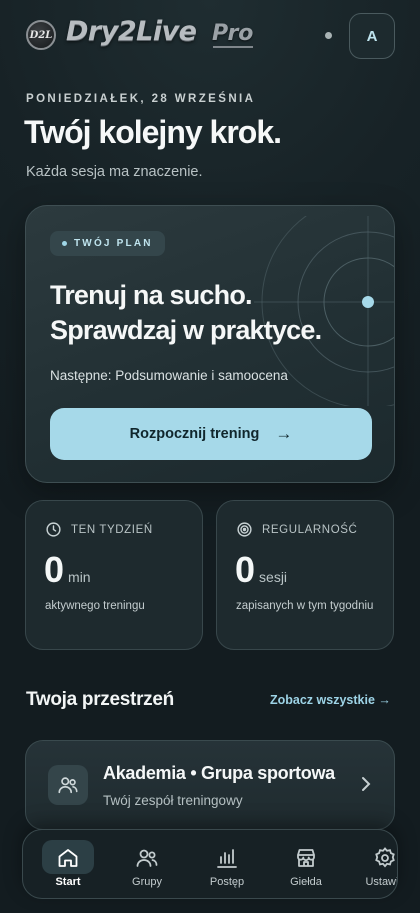  I want to click on tab-settings: Ustawie, so click(376, 864).